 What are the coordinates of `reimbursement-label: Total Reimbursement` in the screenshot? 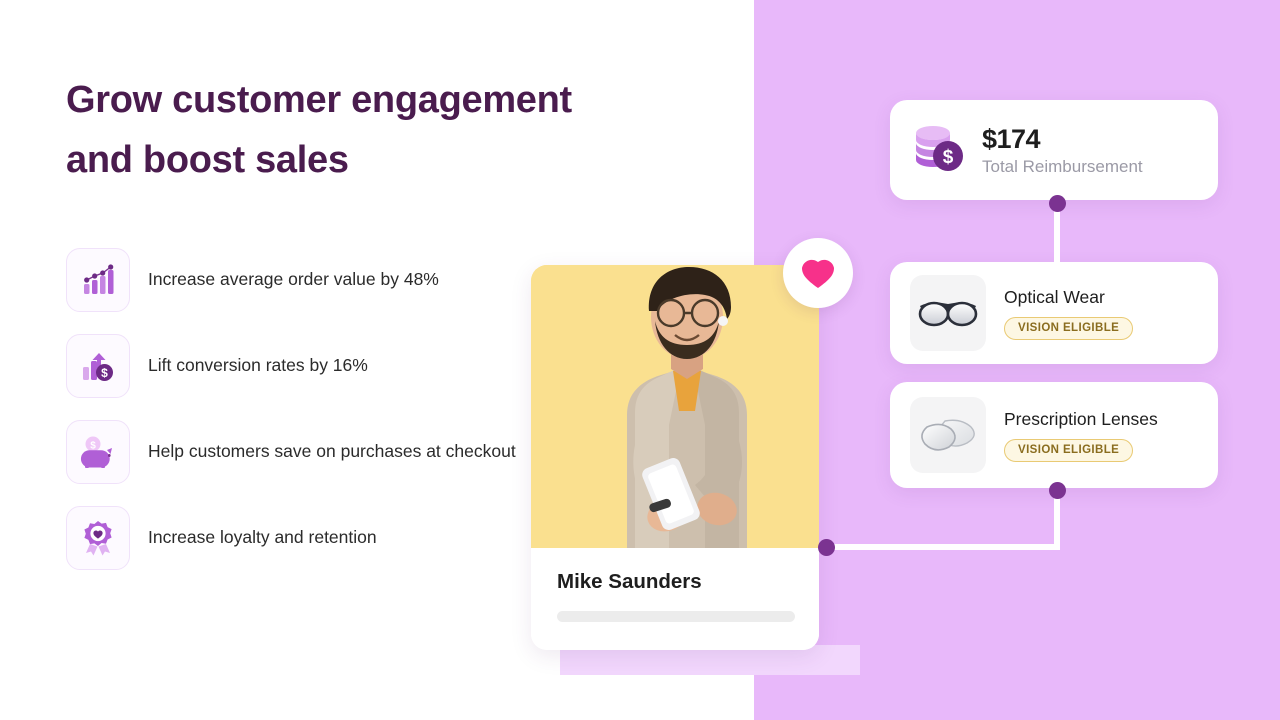 It's located at (1062, 166).